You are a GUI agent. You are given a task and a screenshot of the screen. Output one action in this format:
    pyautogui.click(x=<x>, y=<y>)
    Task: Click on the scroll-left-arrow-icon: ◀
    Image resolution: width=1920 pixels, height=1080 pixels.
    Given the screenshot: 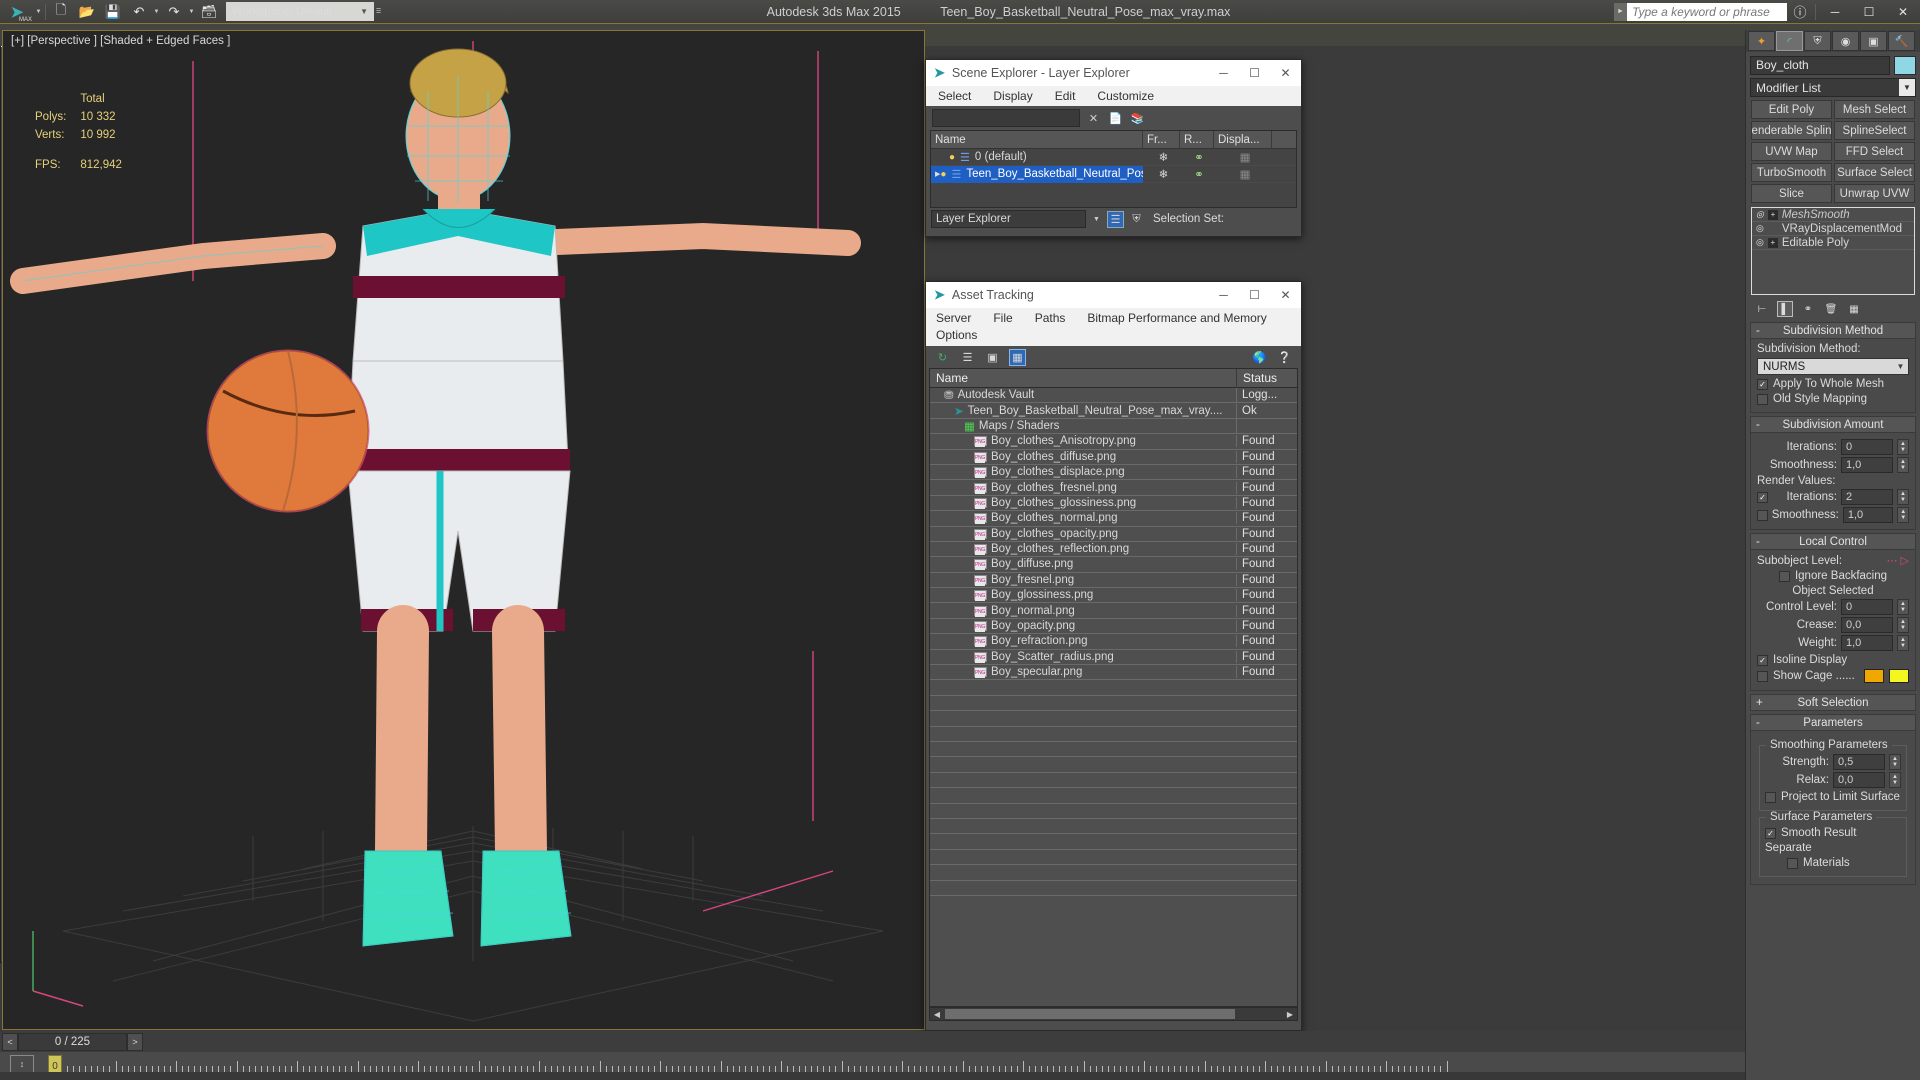 What is the action you would take?
    pyautogui.click(x=937, y=1014)
    